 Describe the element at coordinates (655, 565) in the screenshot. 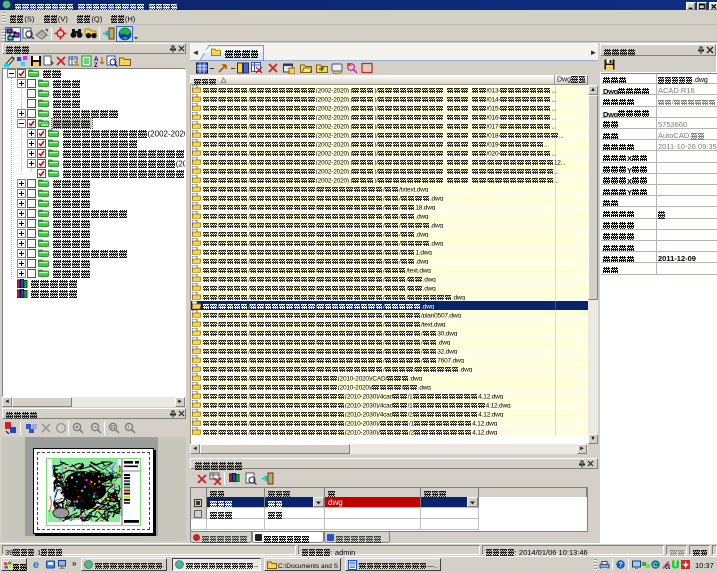

I see `svg-text: C` at that location.